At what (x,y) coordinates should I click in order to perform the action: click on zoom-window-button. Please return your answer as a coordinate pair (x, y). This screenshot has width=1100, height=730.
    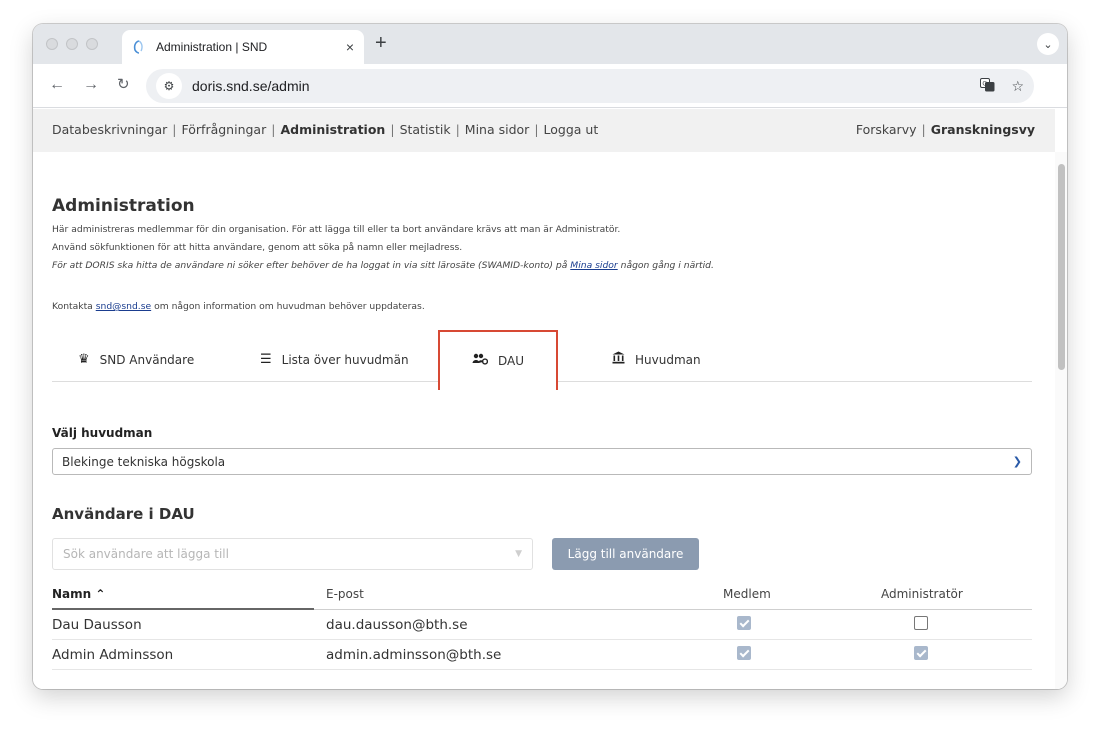
    Looking at the image, I should click on (92, 44).